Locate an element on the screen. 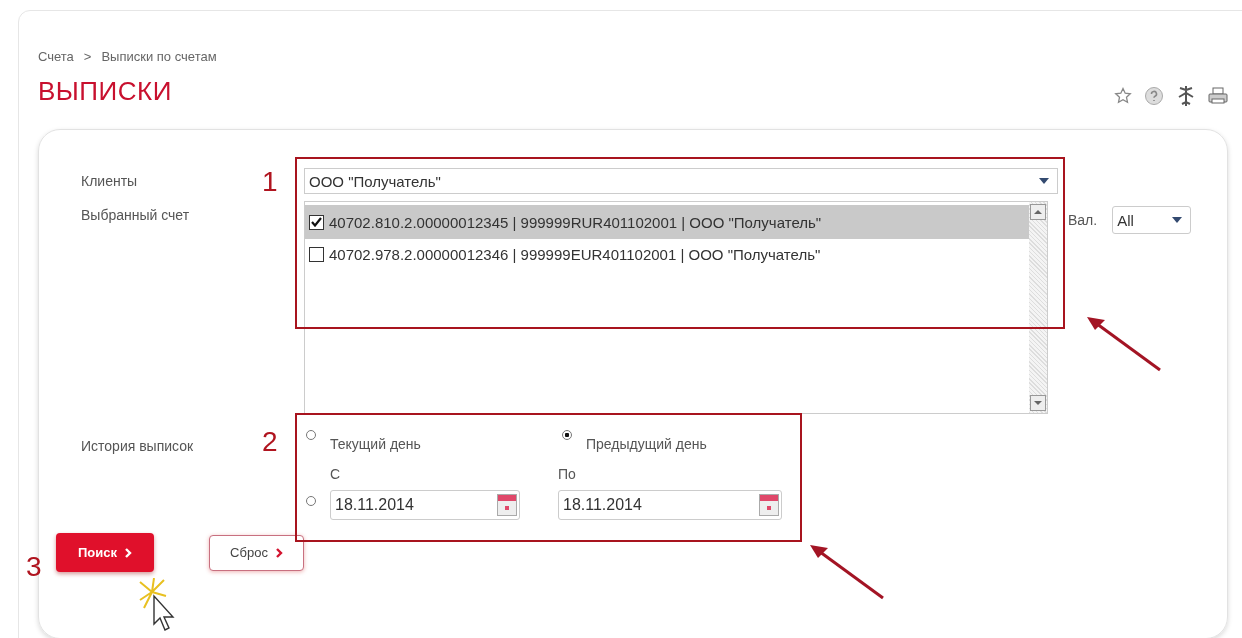 The width and height of the screenshot is (1242, 638). step-number: 3 is located at coordinates (34, 567).